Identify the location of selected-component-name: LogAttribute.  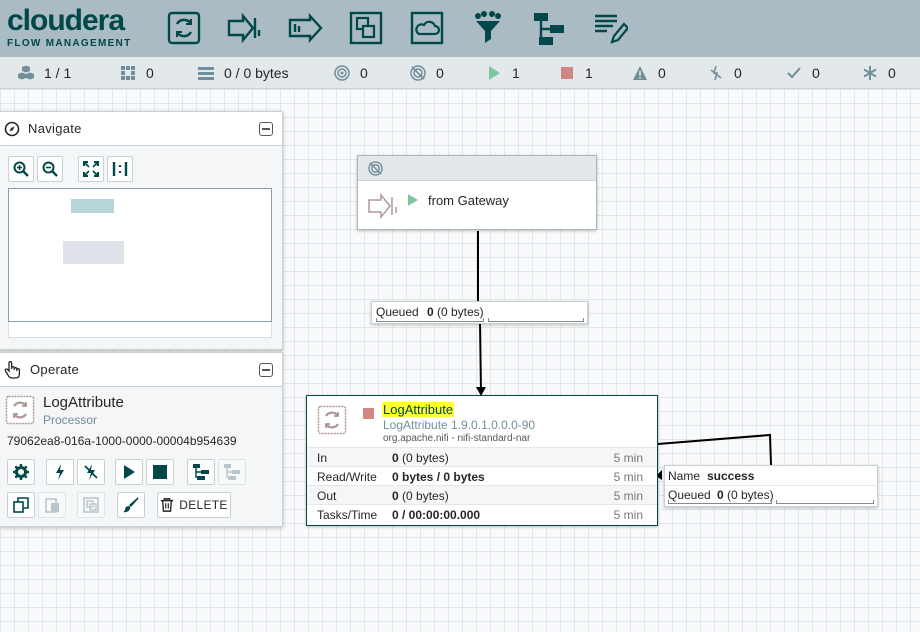
(83, 402).